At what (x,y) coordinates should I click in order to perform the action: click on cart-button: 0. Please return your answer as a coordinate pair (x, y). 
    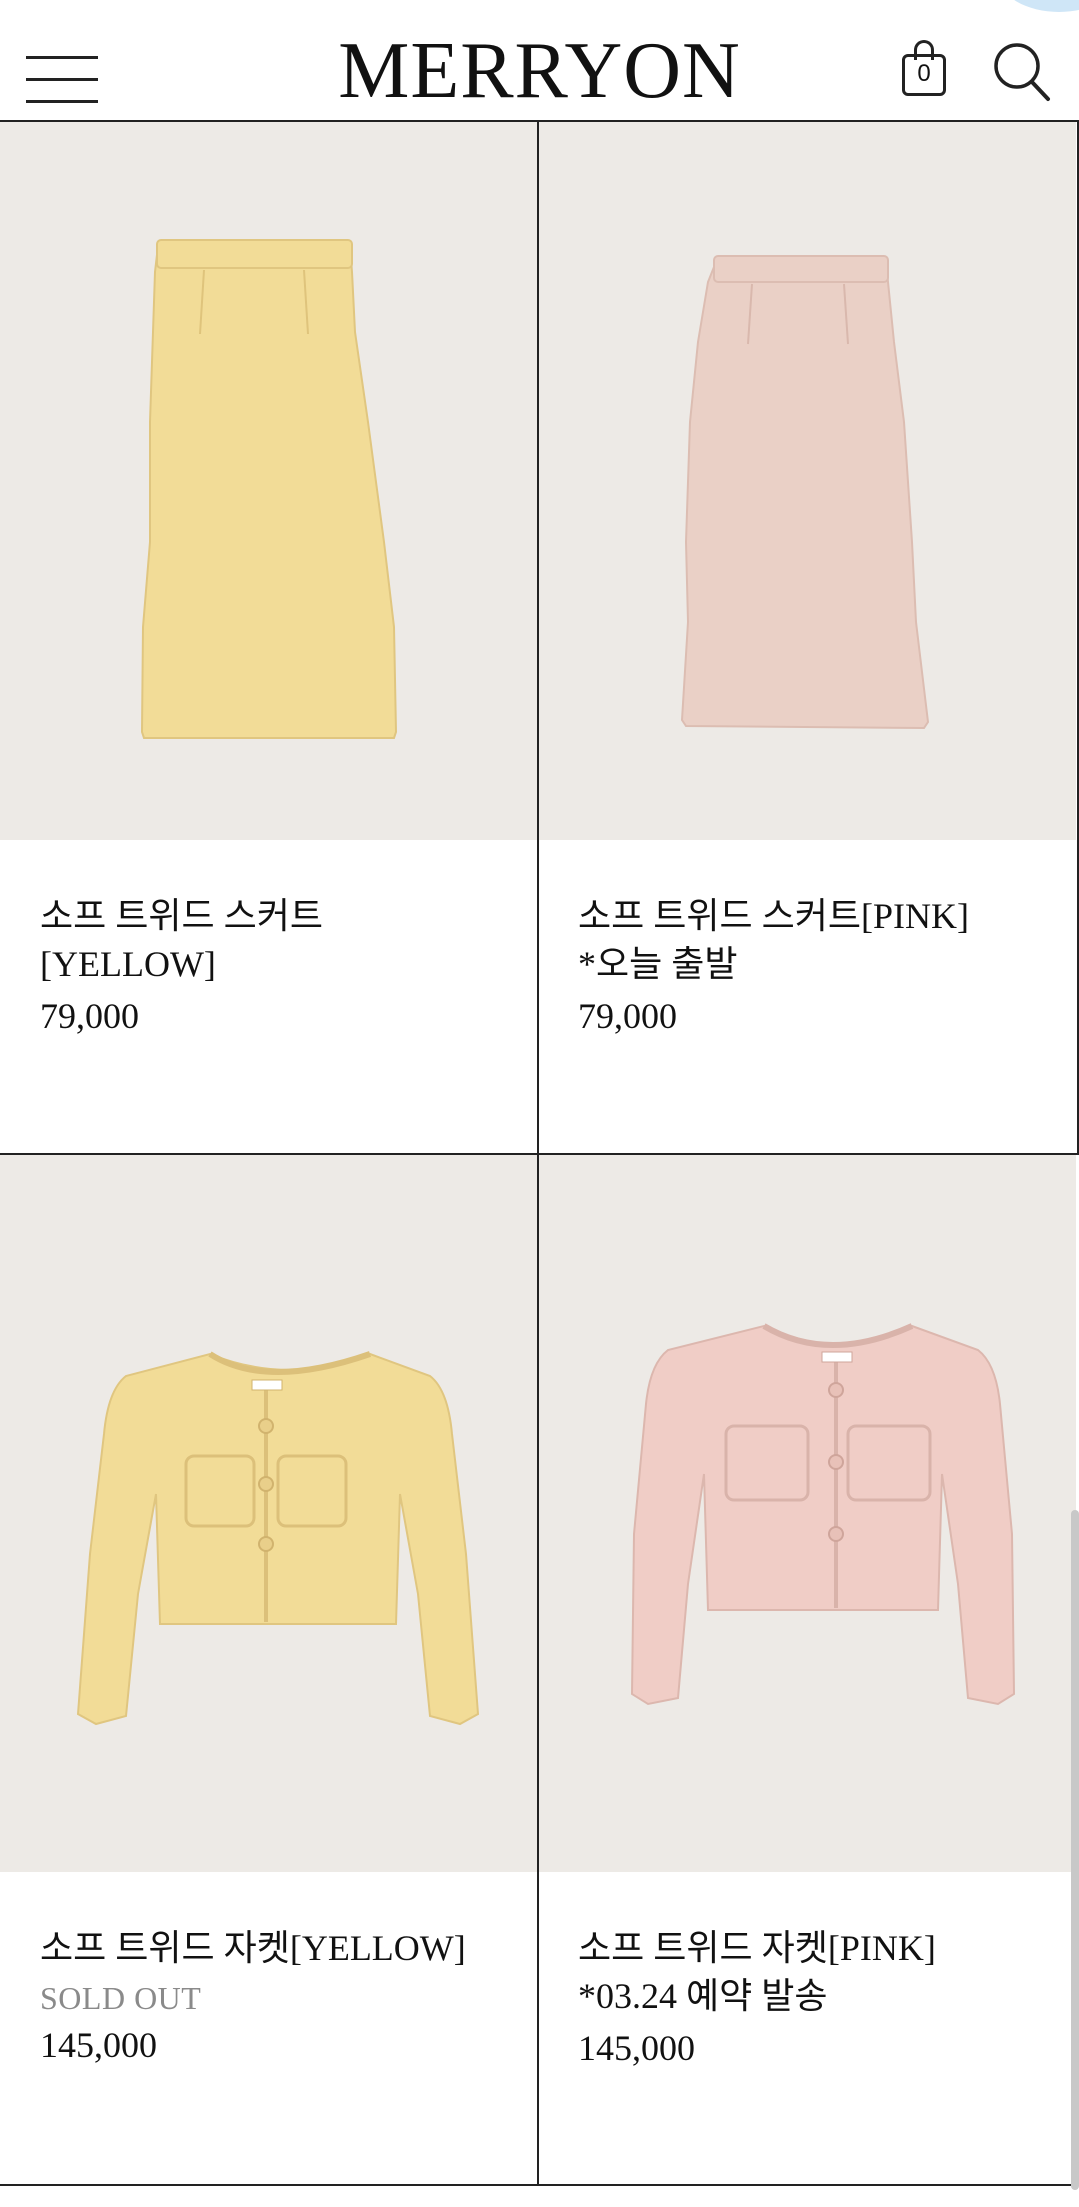
    Looking at the image, I should click on (926, 70).